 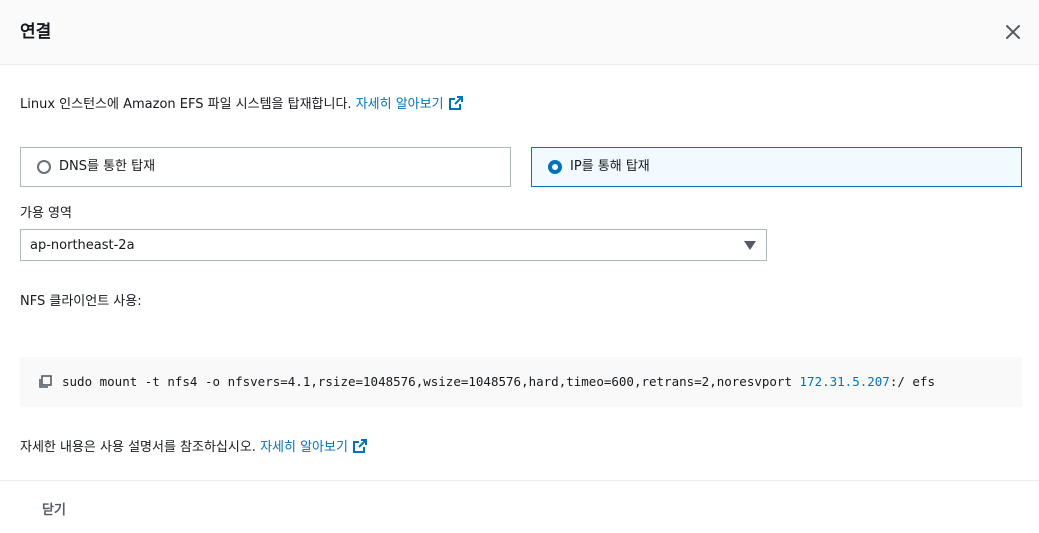 What do you see at coordinates (265, 167) in the screenshot?
I see `mount-via-dns-option: DNS를 통한 탑재` at bounding box center [265, 167].